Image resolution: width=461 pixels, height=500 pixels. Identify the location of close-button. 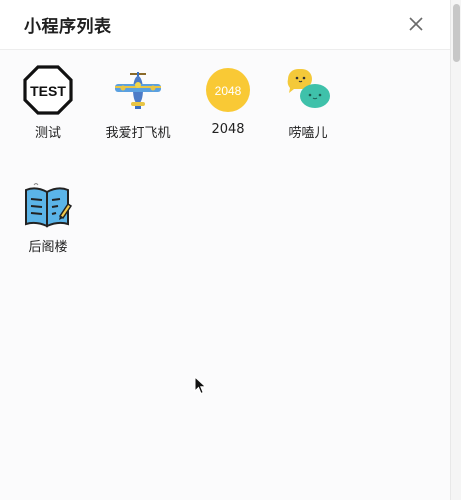
(416, 24).